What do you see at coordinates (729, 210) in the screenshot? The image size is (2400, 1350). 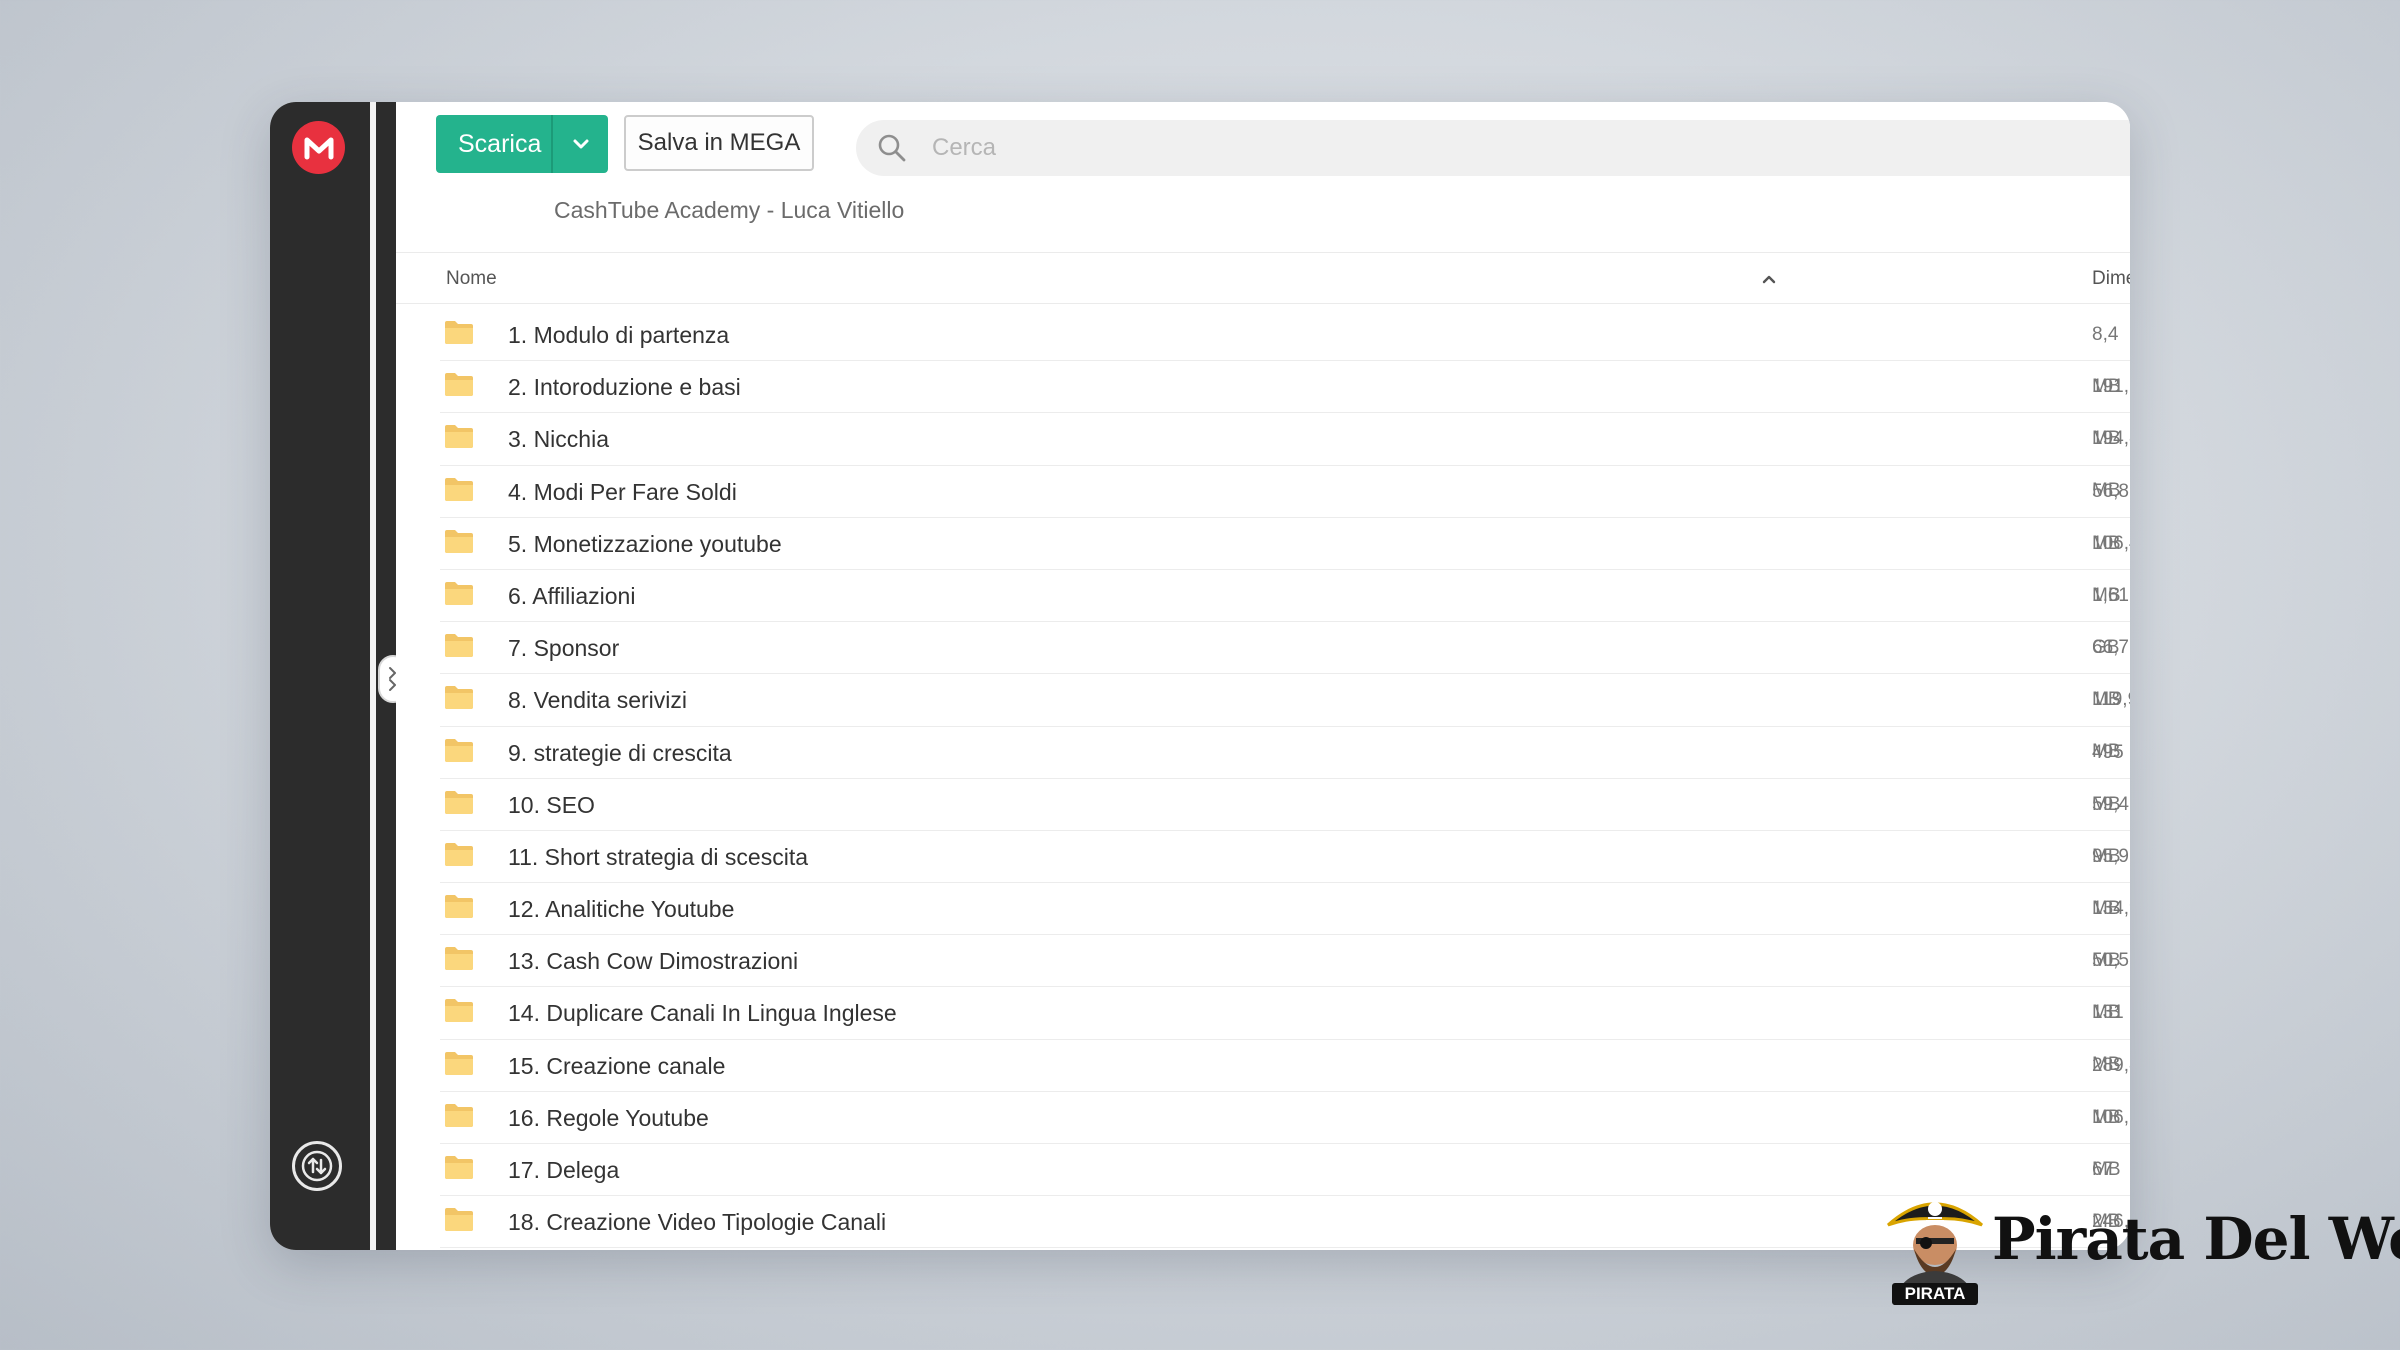 I see `breadcrumb: CashTube Academy - Luca Vitiello` at bounding box center [729, 210].